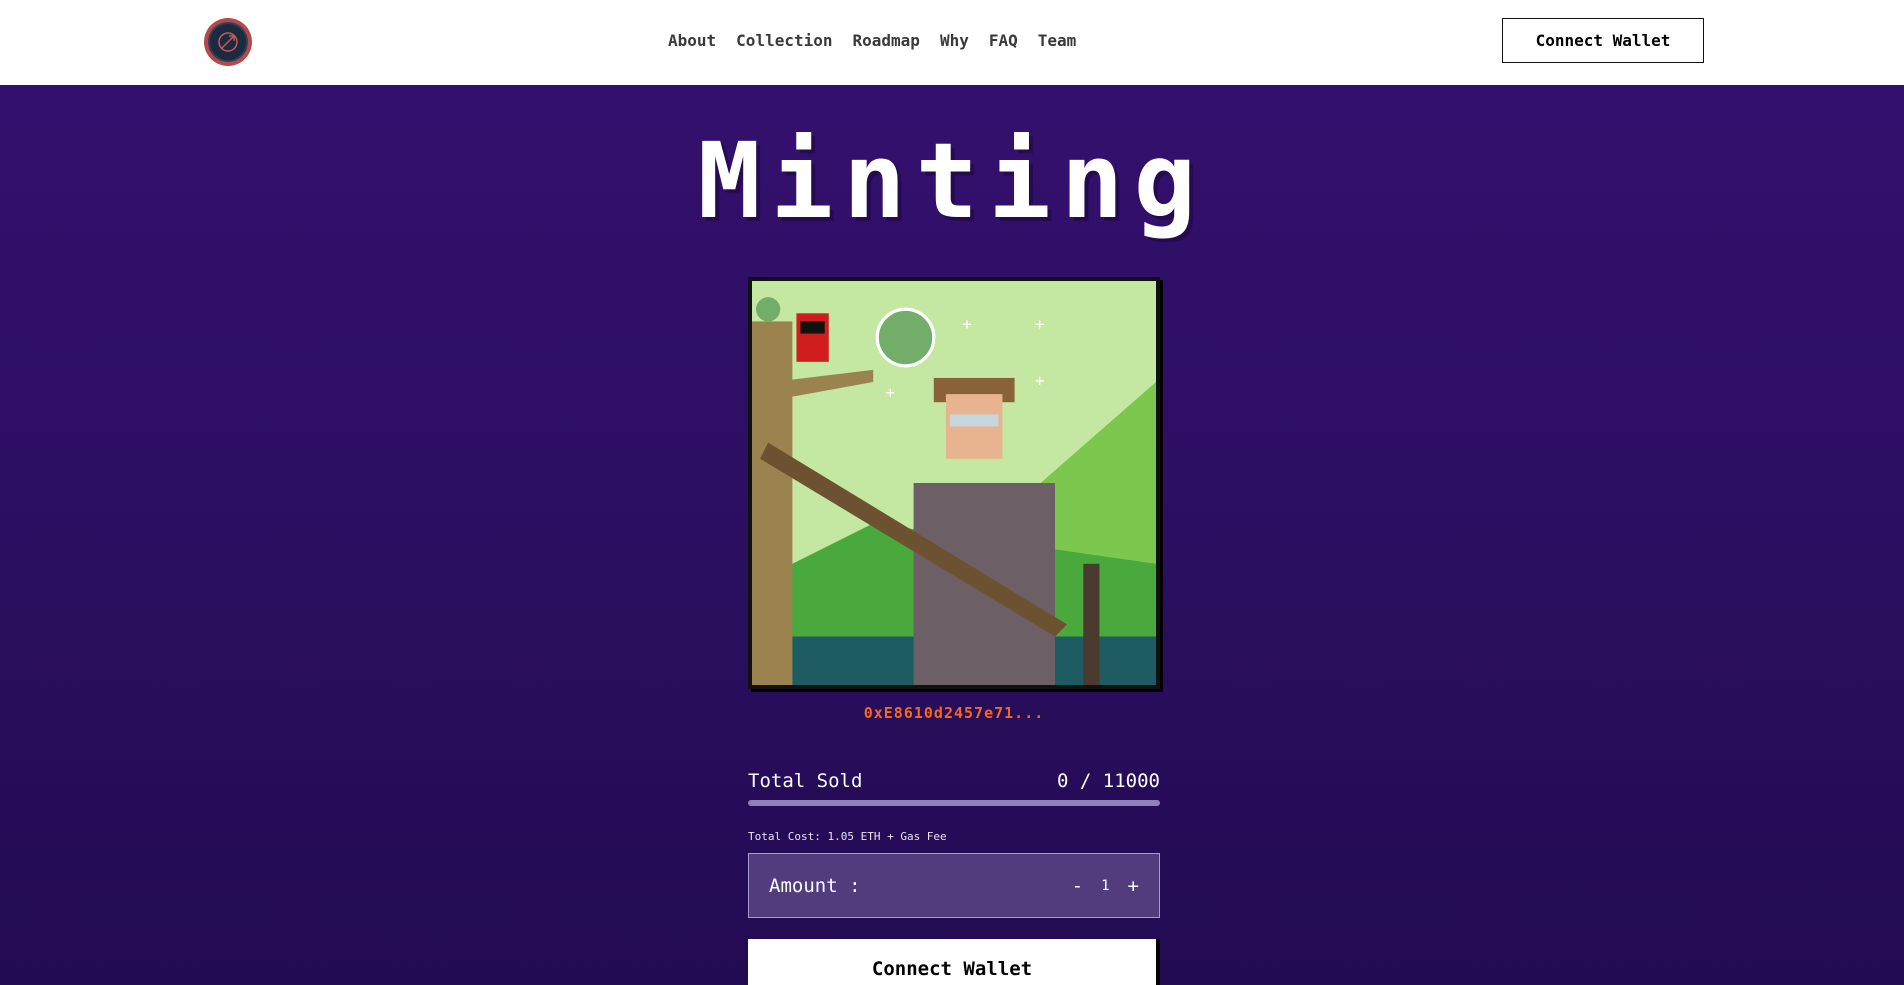  I want to click on quantity-stepper: - 1 +, so click(1105, 886).